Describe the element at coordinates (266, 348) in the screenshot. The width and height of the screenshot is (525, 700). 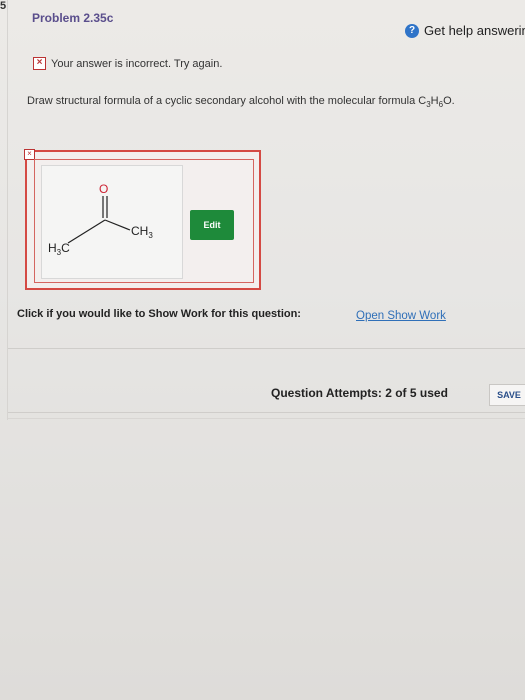
I see `divider-top` at that location.